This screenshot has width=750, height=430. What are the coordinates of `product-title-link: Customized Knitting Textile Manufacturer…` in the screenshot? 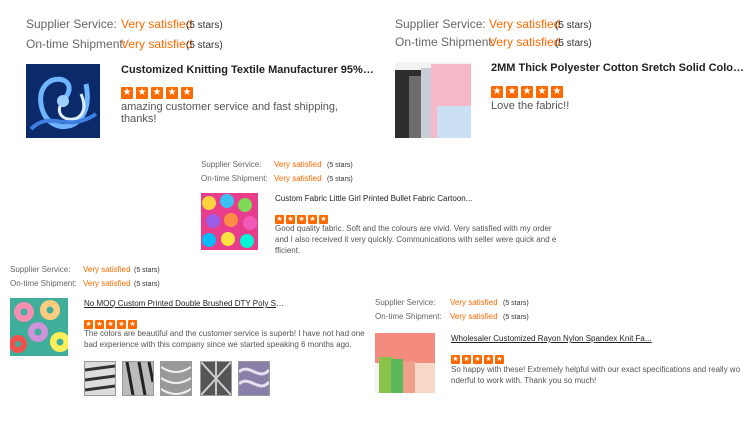 It's located at (248, 70).